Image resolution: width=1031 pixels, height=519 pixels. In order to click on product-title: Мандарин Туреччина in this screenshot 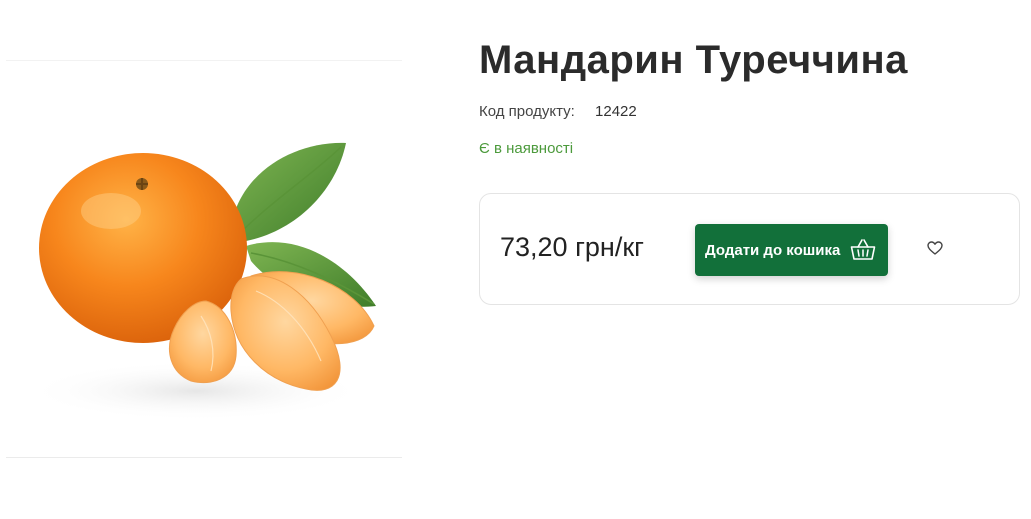, I will do `click(693, 60)`.